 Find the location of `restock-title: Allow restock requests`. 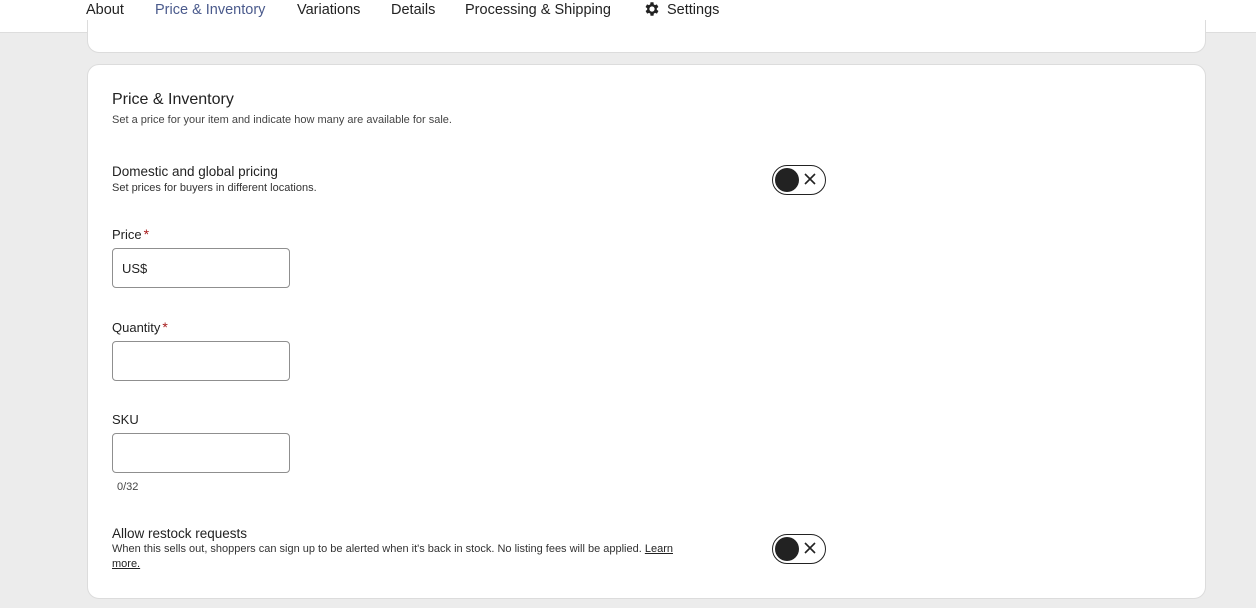

restock-title: Allow restock requests is located at coordinates (180, 533).